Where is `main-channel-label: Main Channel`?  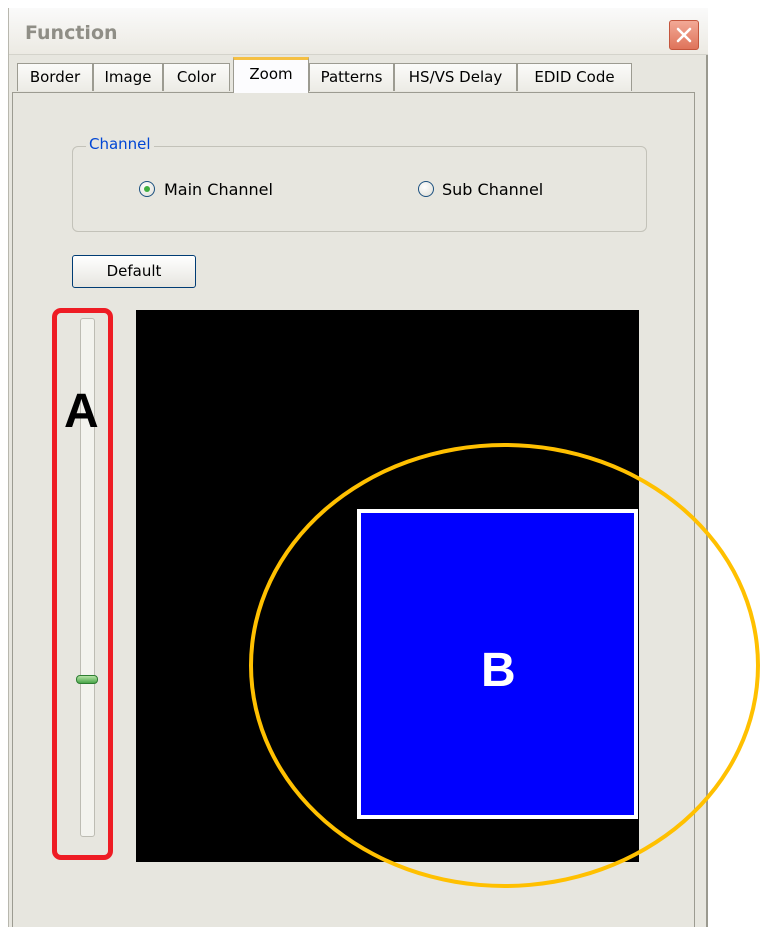 main-channel-label: Main Channel is located at coordinates (218, 189).